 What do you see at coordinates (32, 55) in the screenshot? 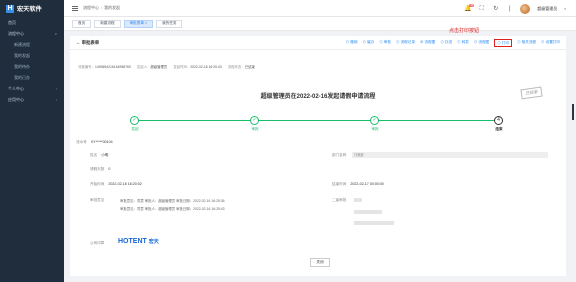
I see `sidebar-item-my-started: 我的发起` at bounding box center [32, 55].